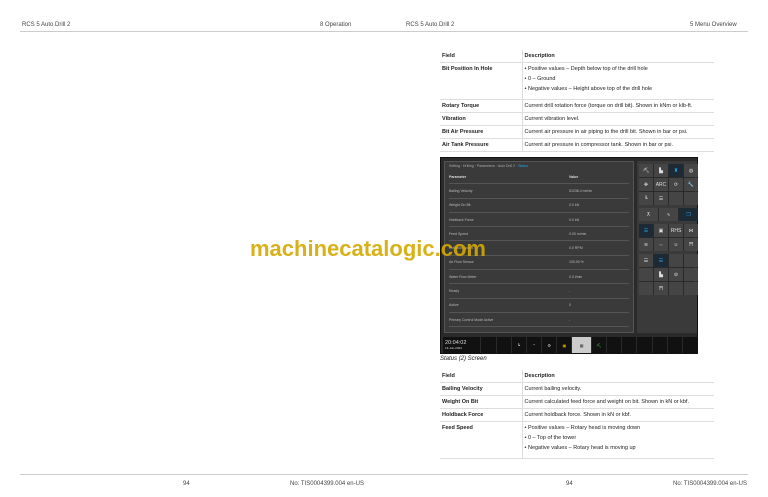  I want to click on field-name: Holdback Force, so click(481, 415).